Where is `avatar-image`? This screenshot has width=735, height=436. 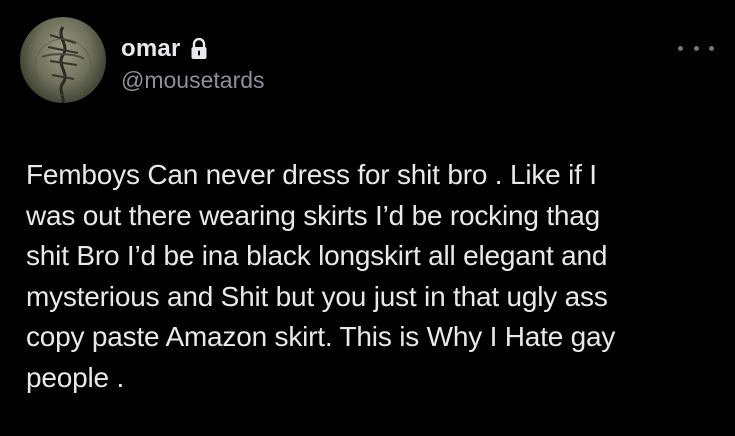 avatar-image is located at coordinates (63, 64).